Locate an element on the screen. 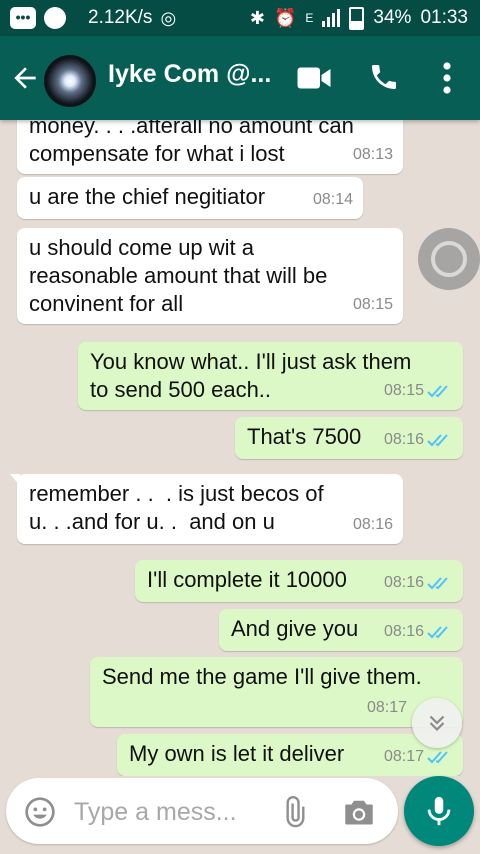 This screenshot has height=854, width=480. status-bar: ••• 2.12K/s ◎ ✱ ⏰ E 34% 01:33 is located at coordinates (240, 18).